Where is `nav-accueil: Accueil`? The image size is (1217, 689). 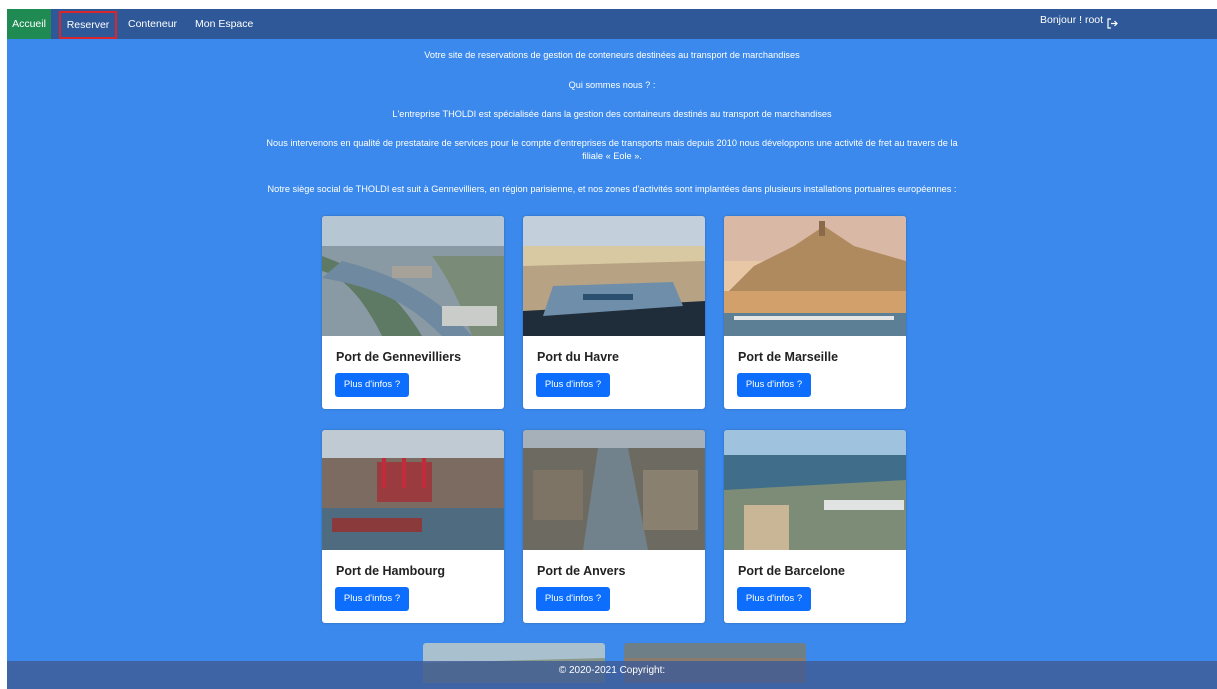
nav-accueil: Accueil is located at coordinates (29, 24).